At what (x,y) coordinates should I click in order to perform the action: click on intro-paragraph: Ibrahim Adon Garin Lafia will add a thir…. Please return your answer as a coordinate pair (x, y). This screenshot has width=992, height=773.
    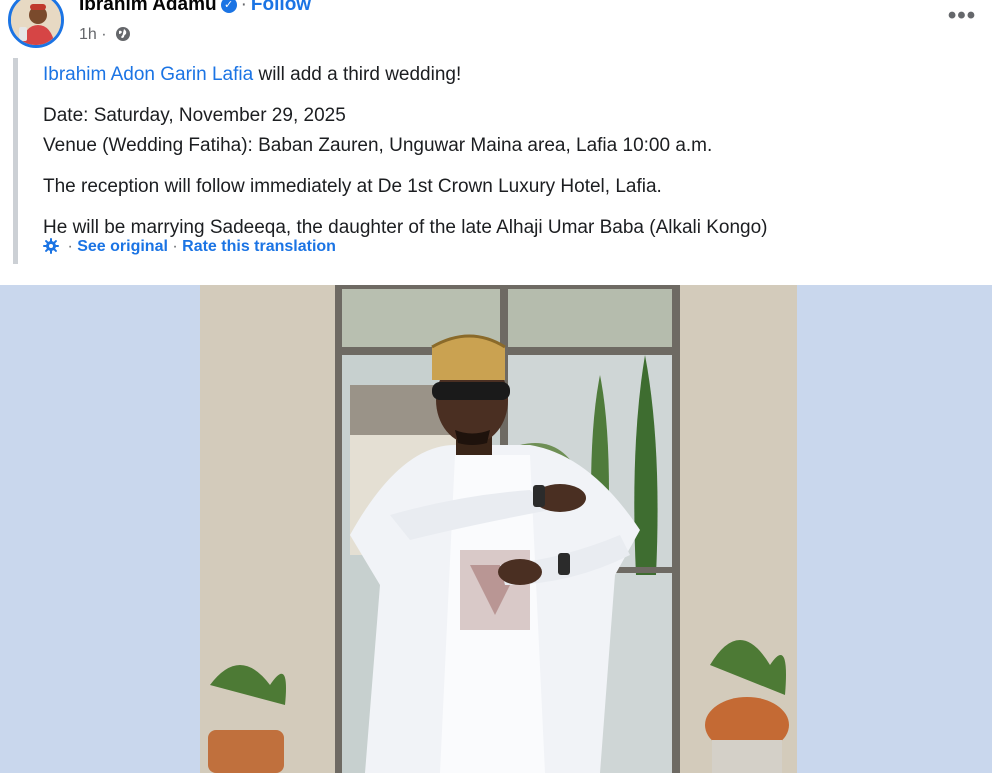
    Looking at the image, I should click on (252, 75).